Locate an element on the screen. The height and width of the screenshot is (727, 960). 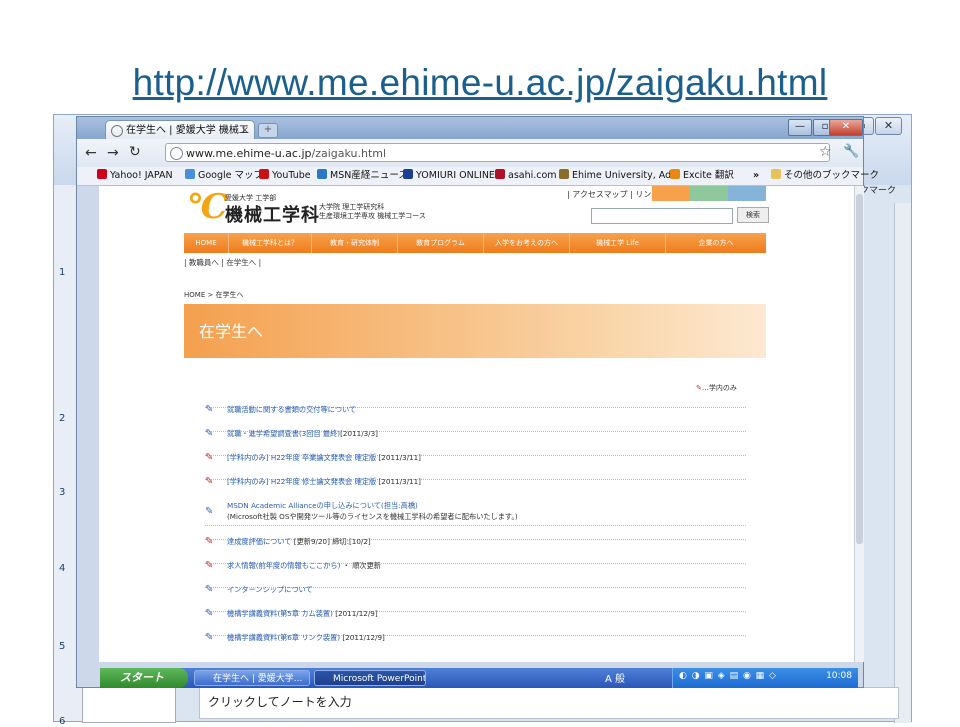
slide-number: 1 is located at coordinates (68, 272).